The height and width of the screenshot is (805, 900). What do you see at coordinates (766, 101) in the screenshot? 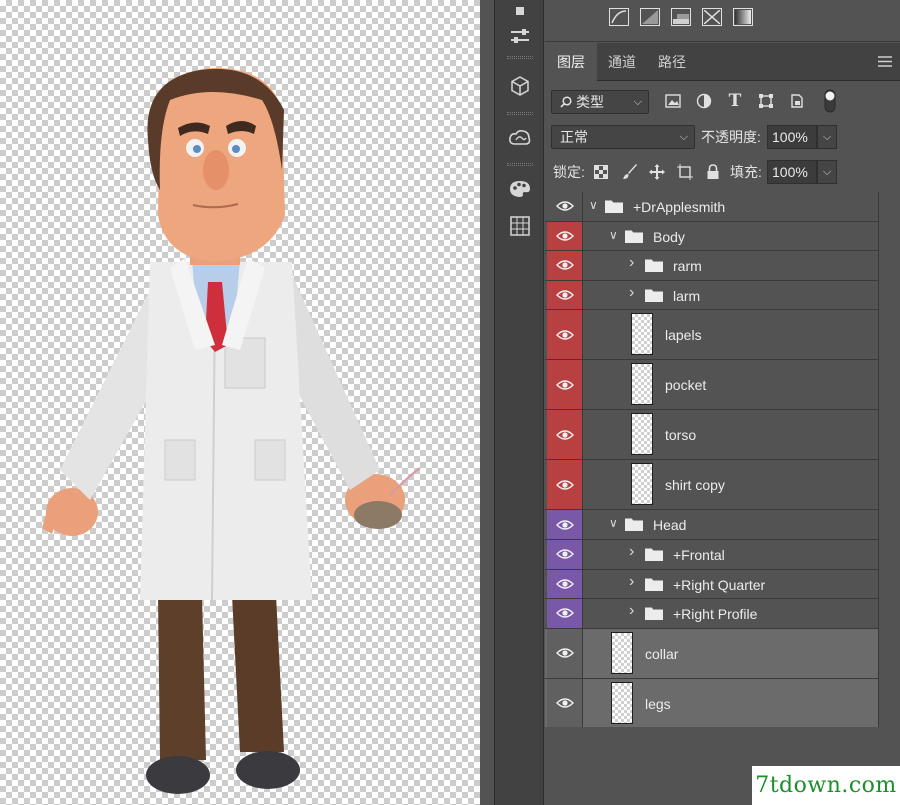
I see `shape-filter-icon` at bounding box center [766, 101].